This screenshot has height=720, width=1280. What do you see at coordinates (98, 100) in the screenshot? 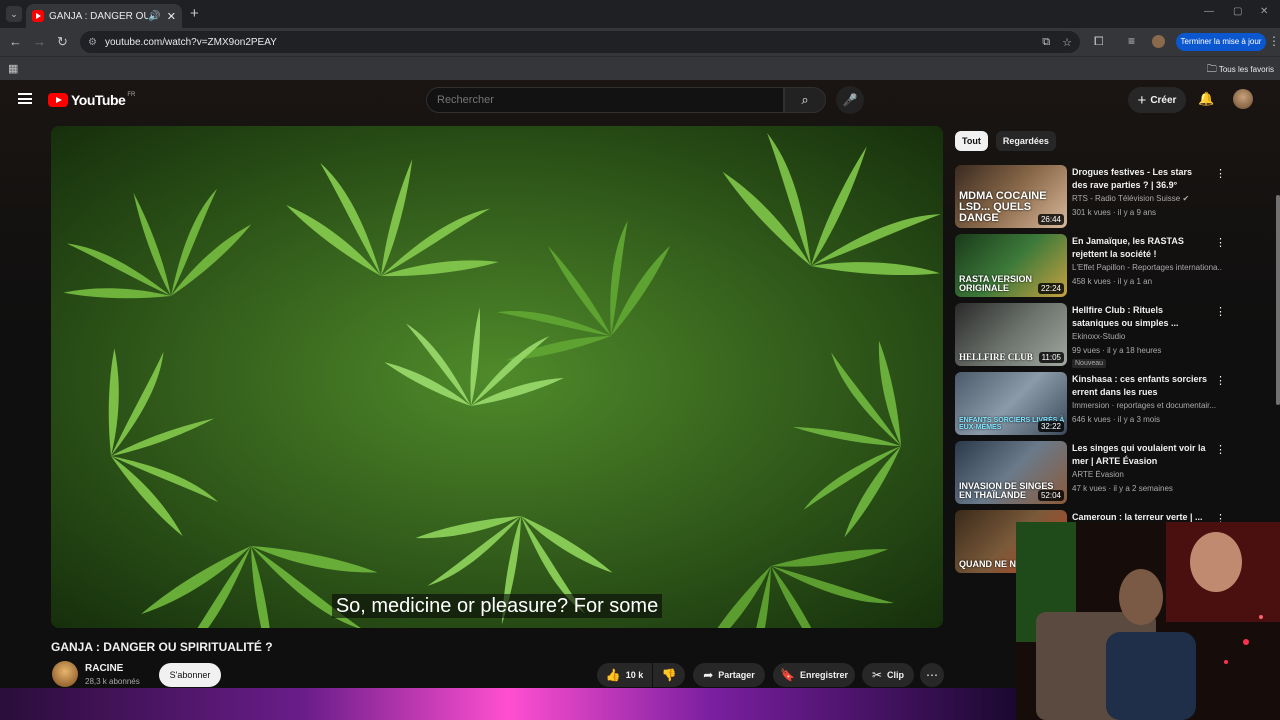
I see `logo-text: YouTube` at bounding box center [98, 100].